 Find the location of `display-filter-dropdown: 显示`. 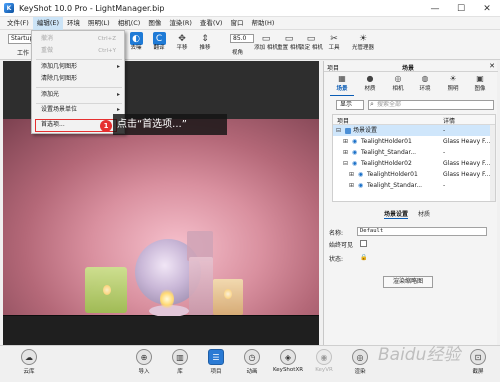

display-filter-dropdown: 显示 is located at coordinates (350, 105).